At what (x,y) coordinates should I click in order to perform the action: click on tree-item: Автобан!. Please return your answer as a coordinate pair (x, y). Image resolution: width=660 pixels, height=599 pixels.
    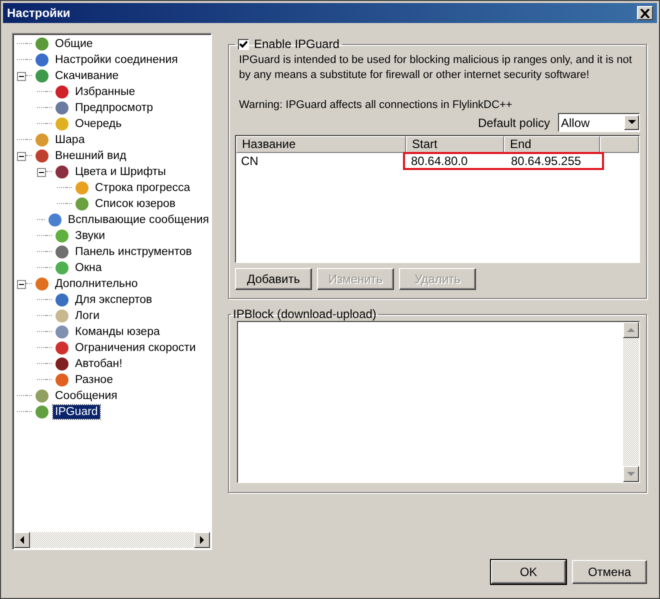
    Looking at the image, I should click on (98, 364).